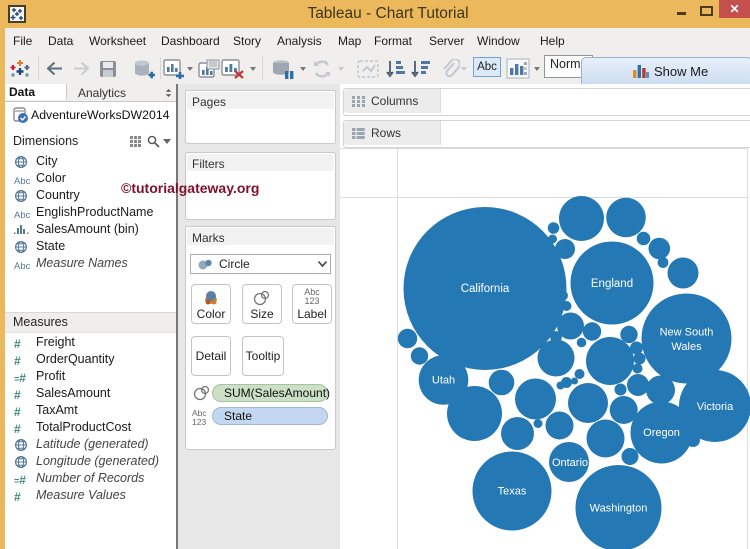 The height and width of the screenshot is (549, 750). I want to click on svg-text: Wales, so click(686, 347).